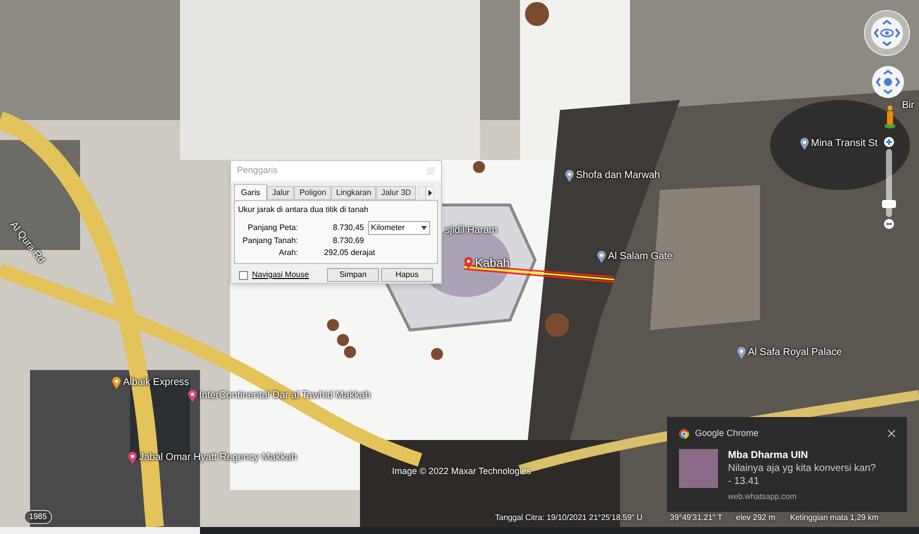 The height and width of the screenshot is (534, 919). What do you see at coordinates (313, 193) in the screenshot?
I see `tab: Poligon` at bounding box center [313, 193].